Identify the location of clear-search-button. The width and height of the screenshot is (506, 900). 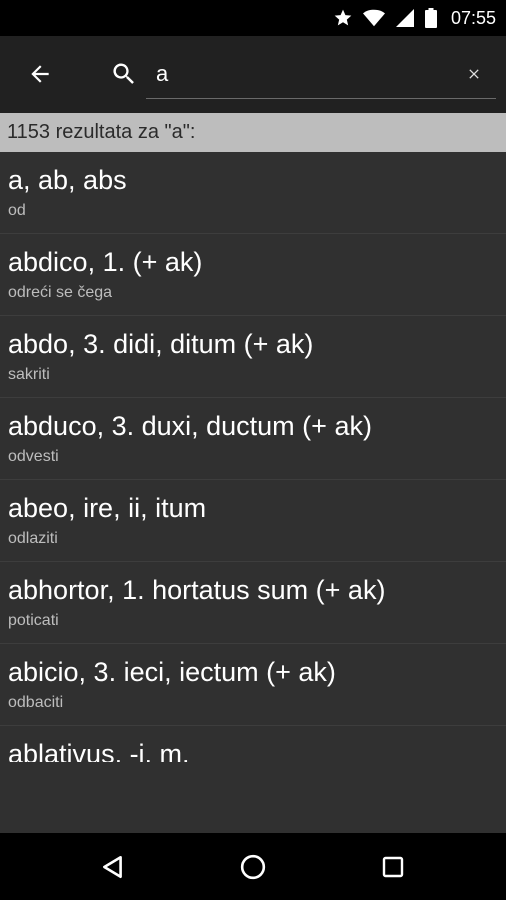
(474, 74).